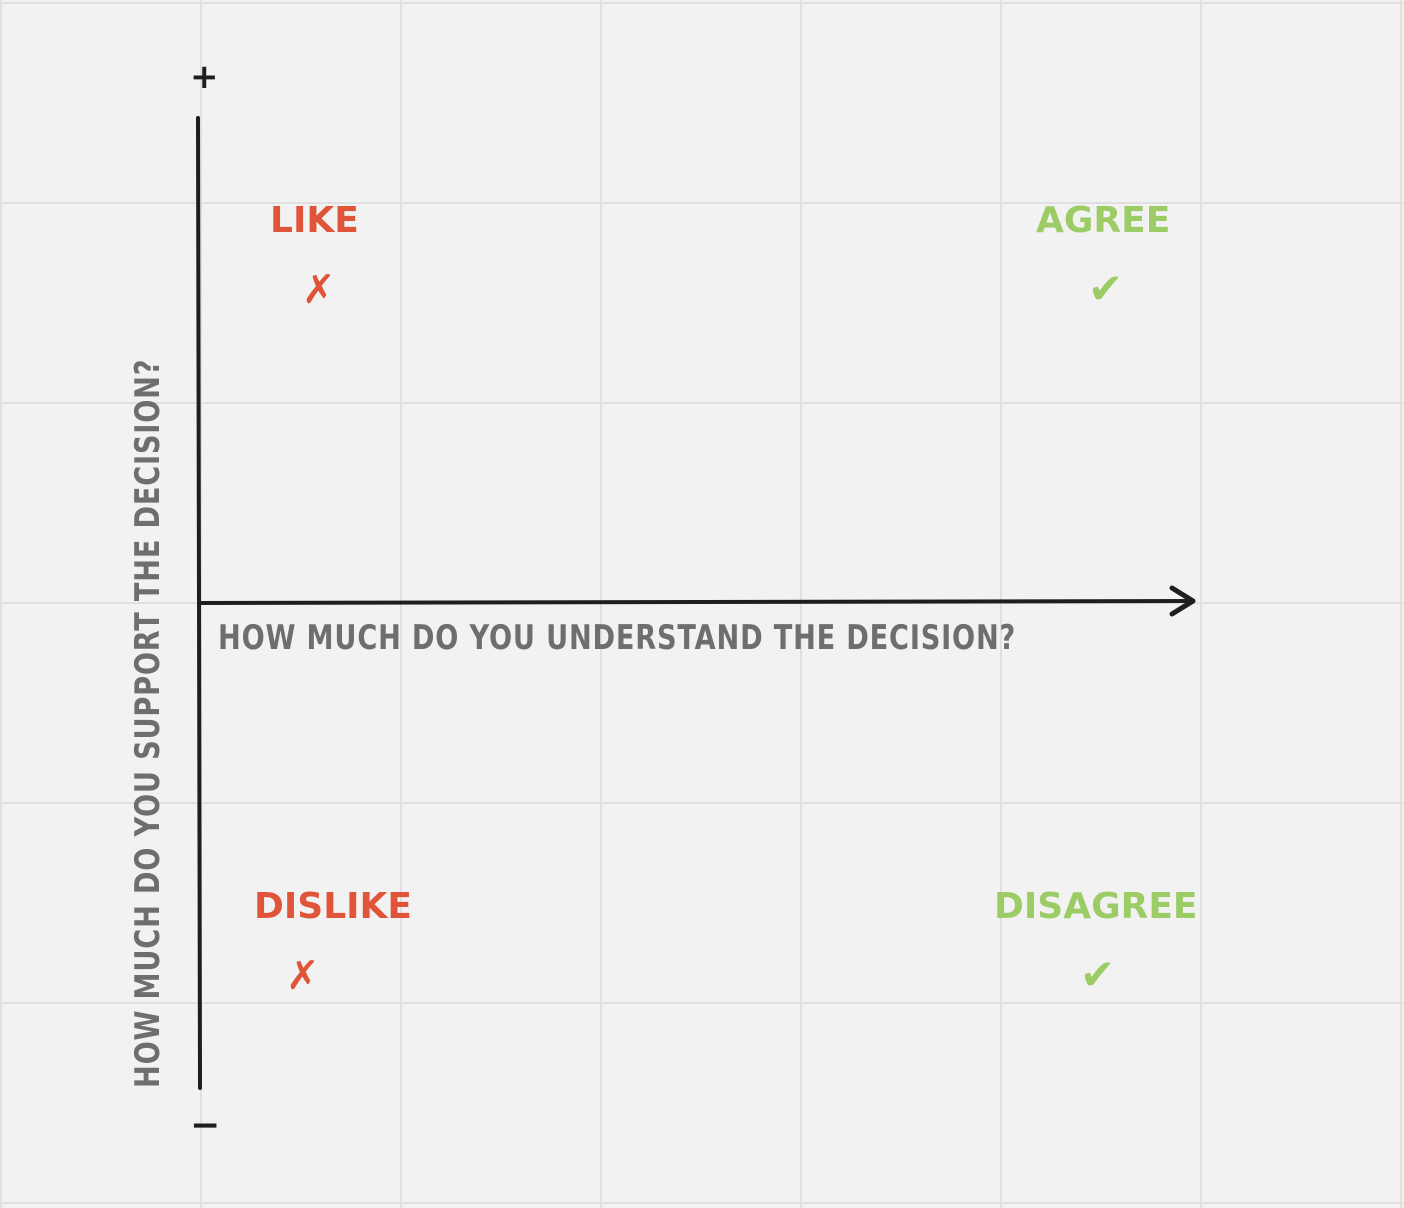 This screenshot has height=1208, width=1404. I want to click on quadrant-label-disagree: Disagree, so click(1096, 906).